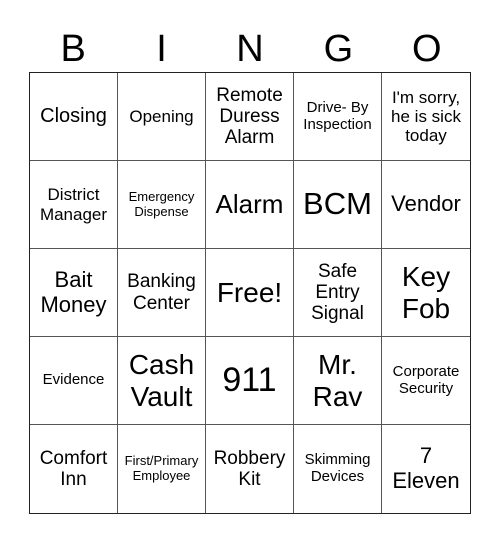 The height and width of the screenshot is (544, 500). I want to click on bingo-cell: Vendor, so click(426, 205).